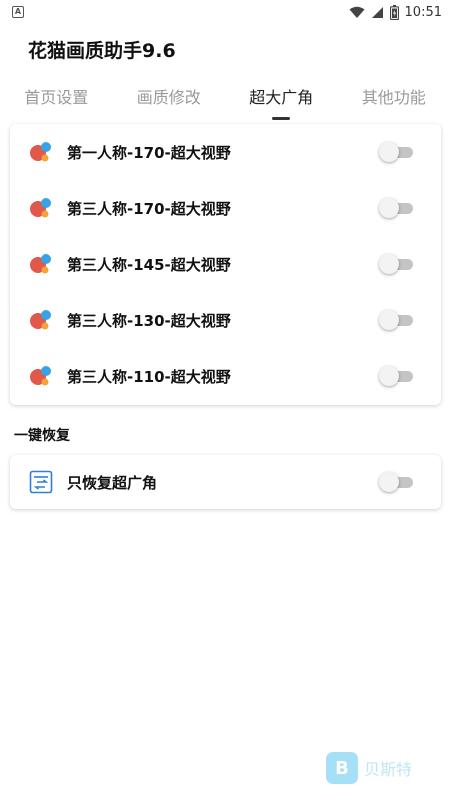  Describe the element at coordinates (149, 152) in the screenshot. I see `item-label: 第一人称-170-超大视野` at that location.